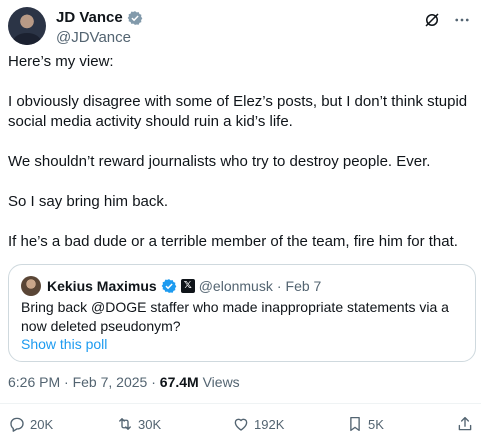 This screenshot has height=440, width=481. What do you see at coordinates (269, 424) in the screenshot?
I see `like-count: 192K` at bounding box center [269, 424].